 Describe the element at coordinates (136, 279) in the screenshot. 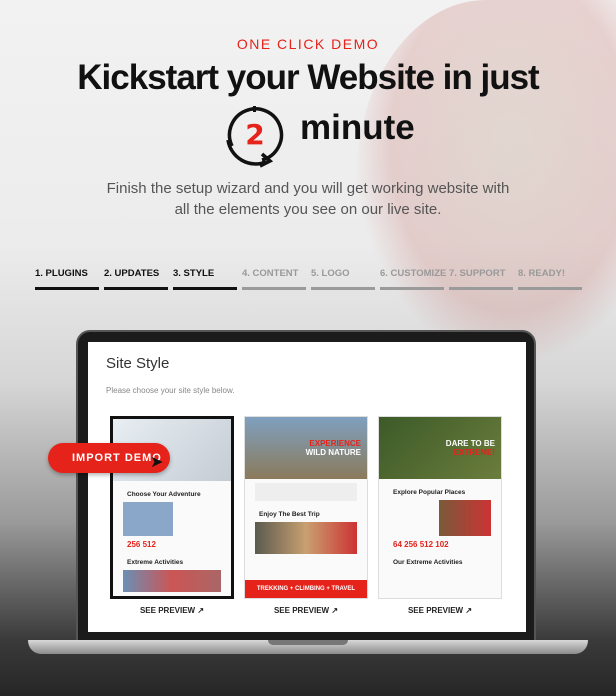

I see `step-updates: 2. UPDATES` at that location.